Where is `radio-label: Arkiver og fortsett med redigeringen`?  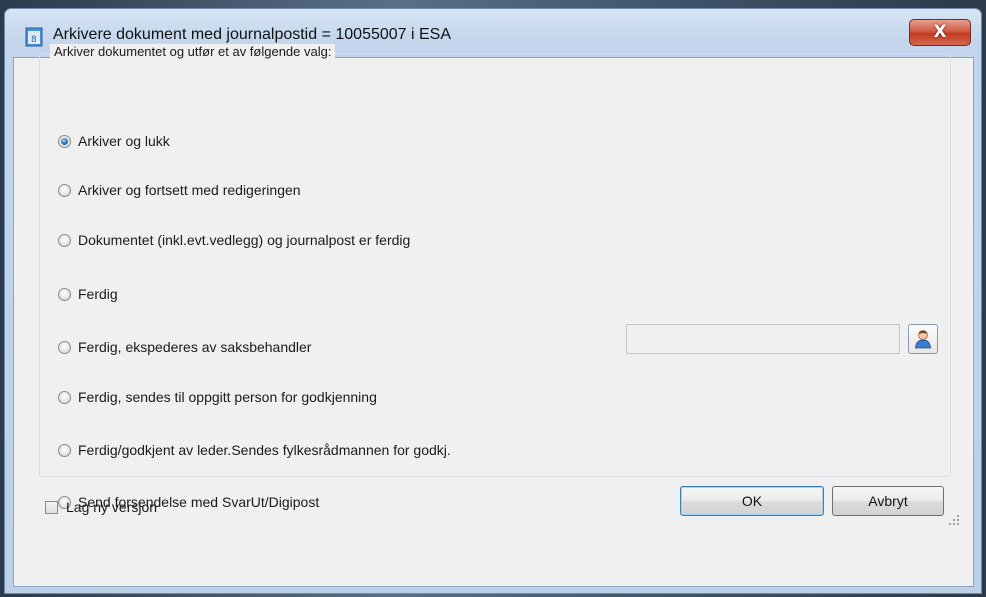
radio-label: Arkiver og fortsett med redigeringen is located at coordinates (189, 190).